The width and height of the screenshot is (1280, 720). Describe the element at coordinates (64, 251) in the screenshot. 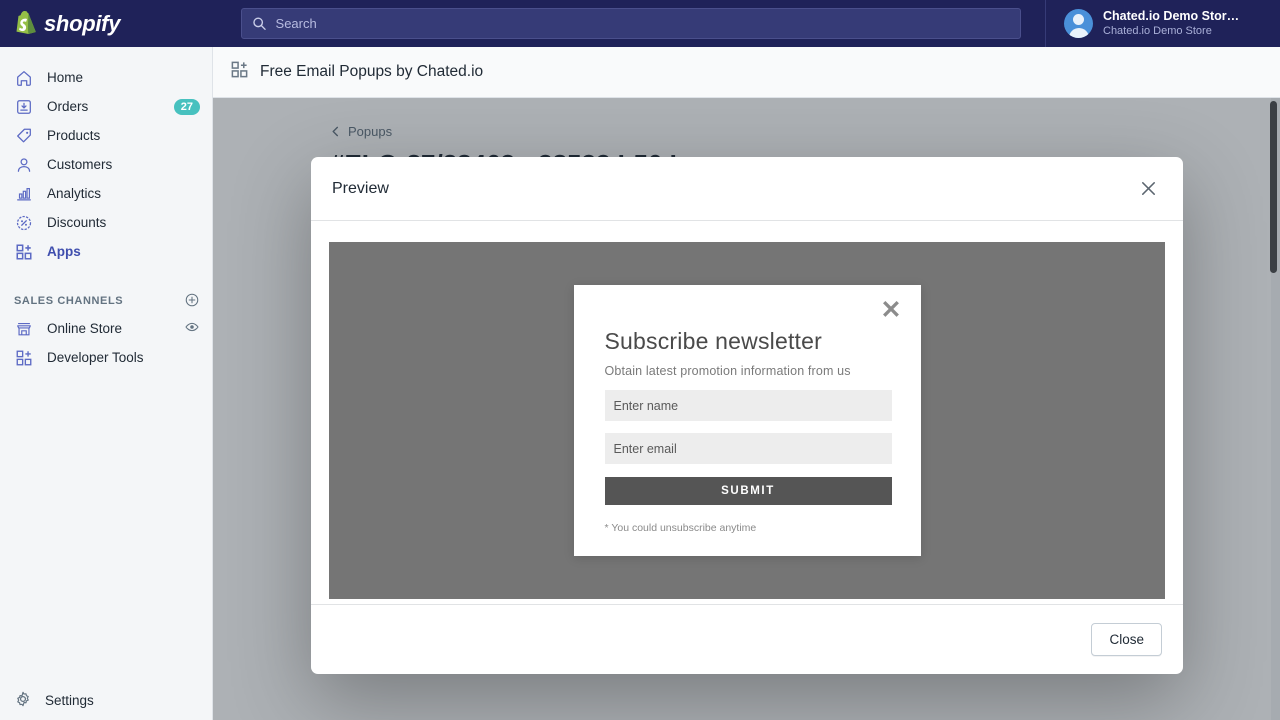

I see `sidebar-item-label: Apps` at that location.